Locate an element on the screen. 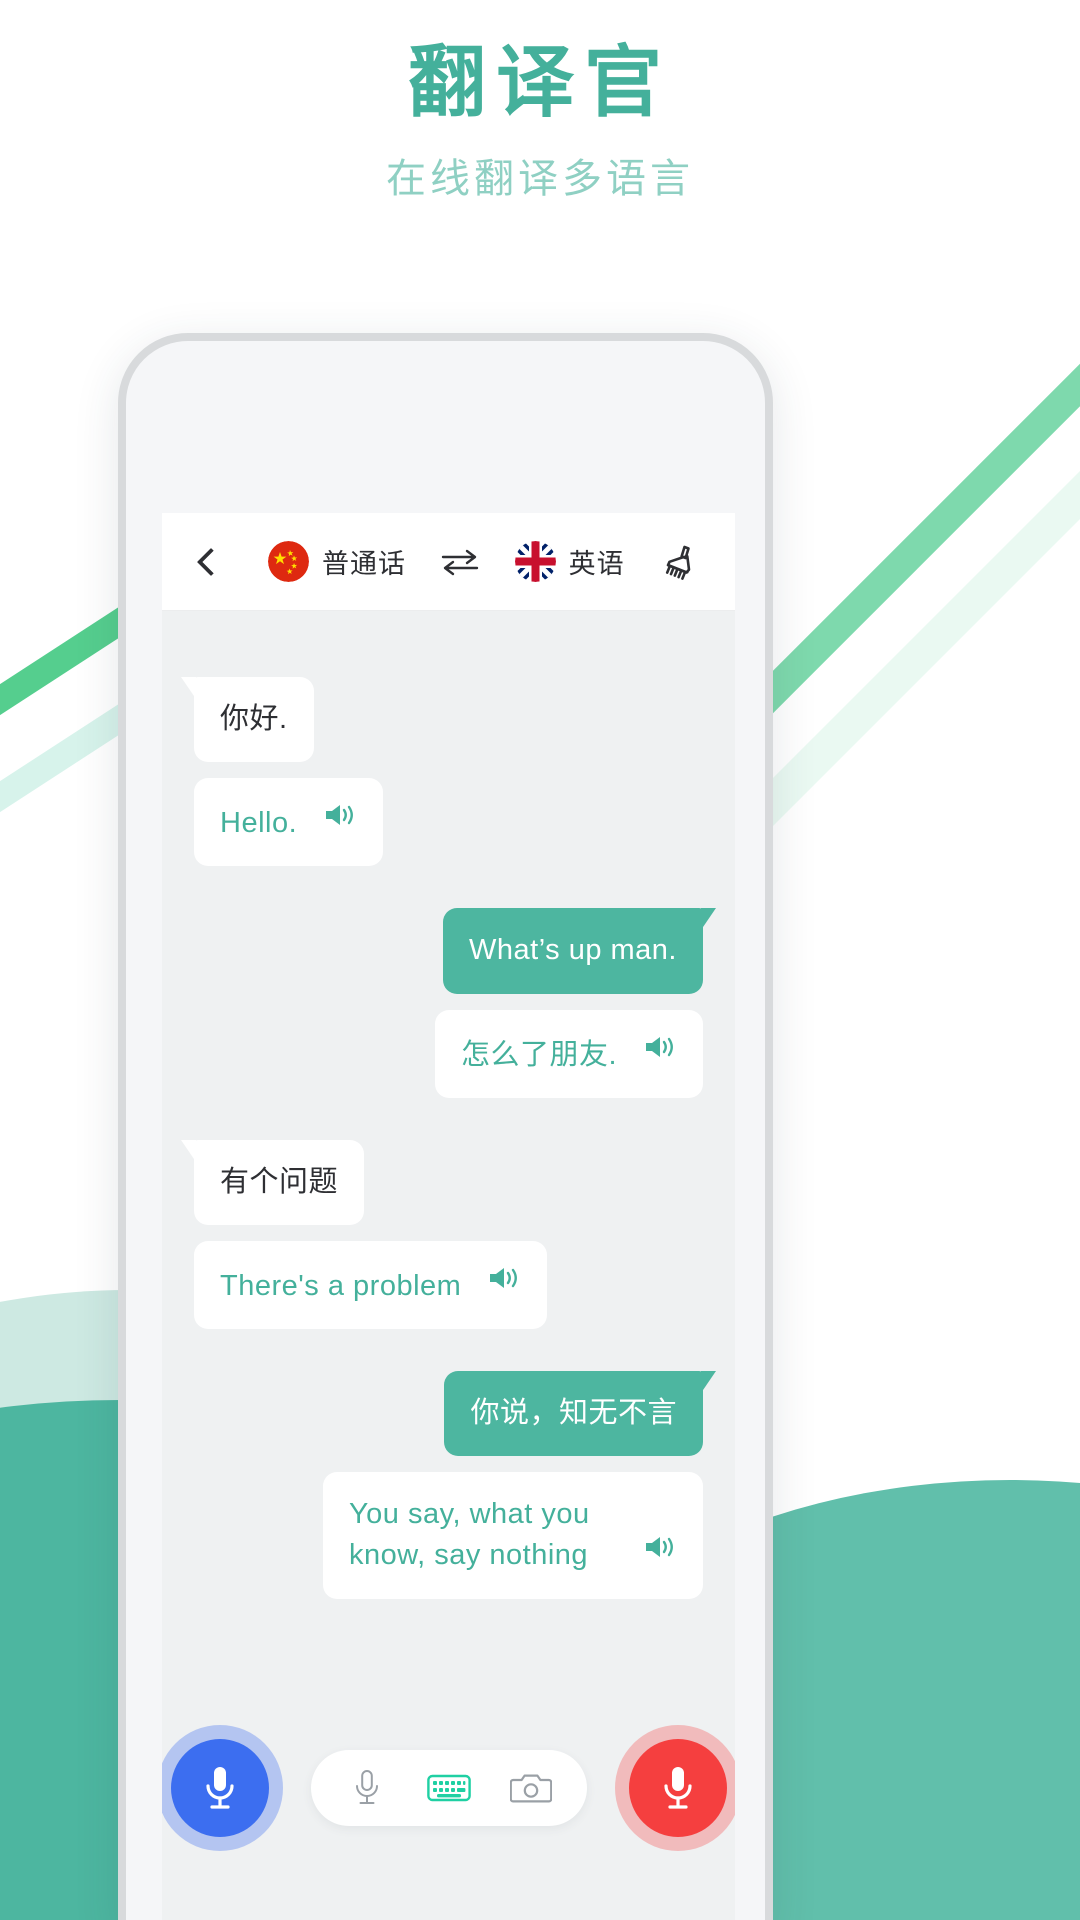  translation-bubble: There's a problem is located at coordinates (371, 1285).